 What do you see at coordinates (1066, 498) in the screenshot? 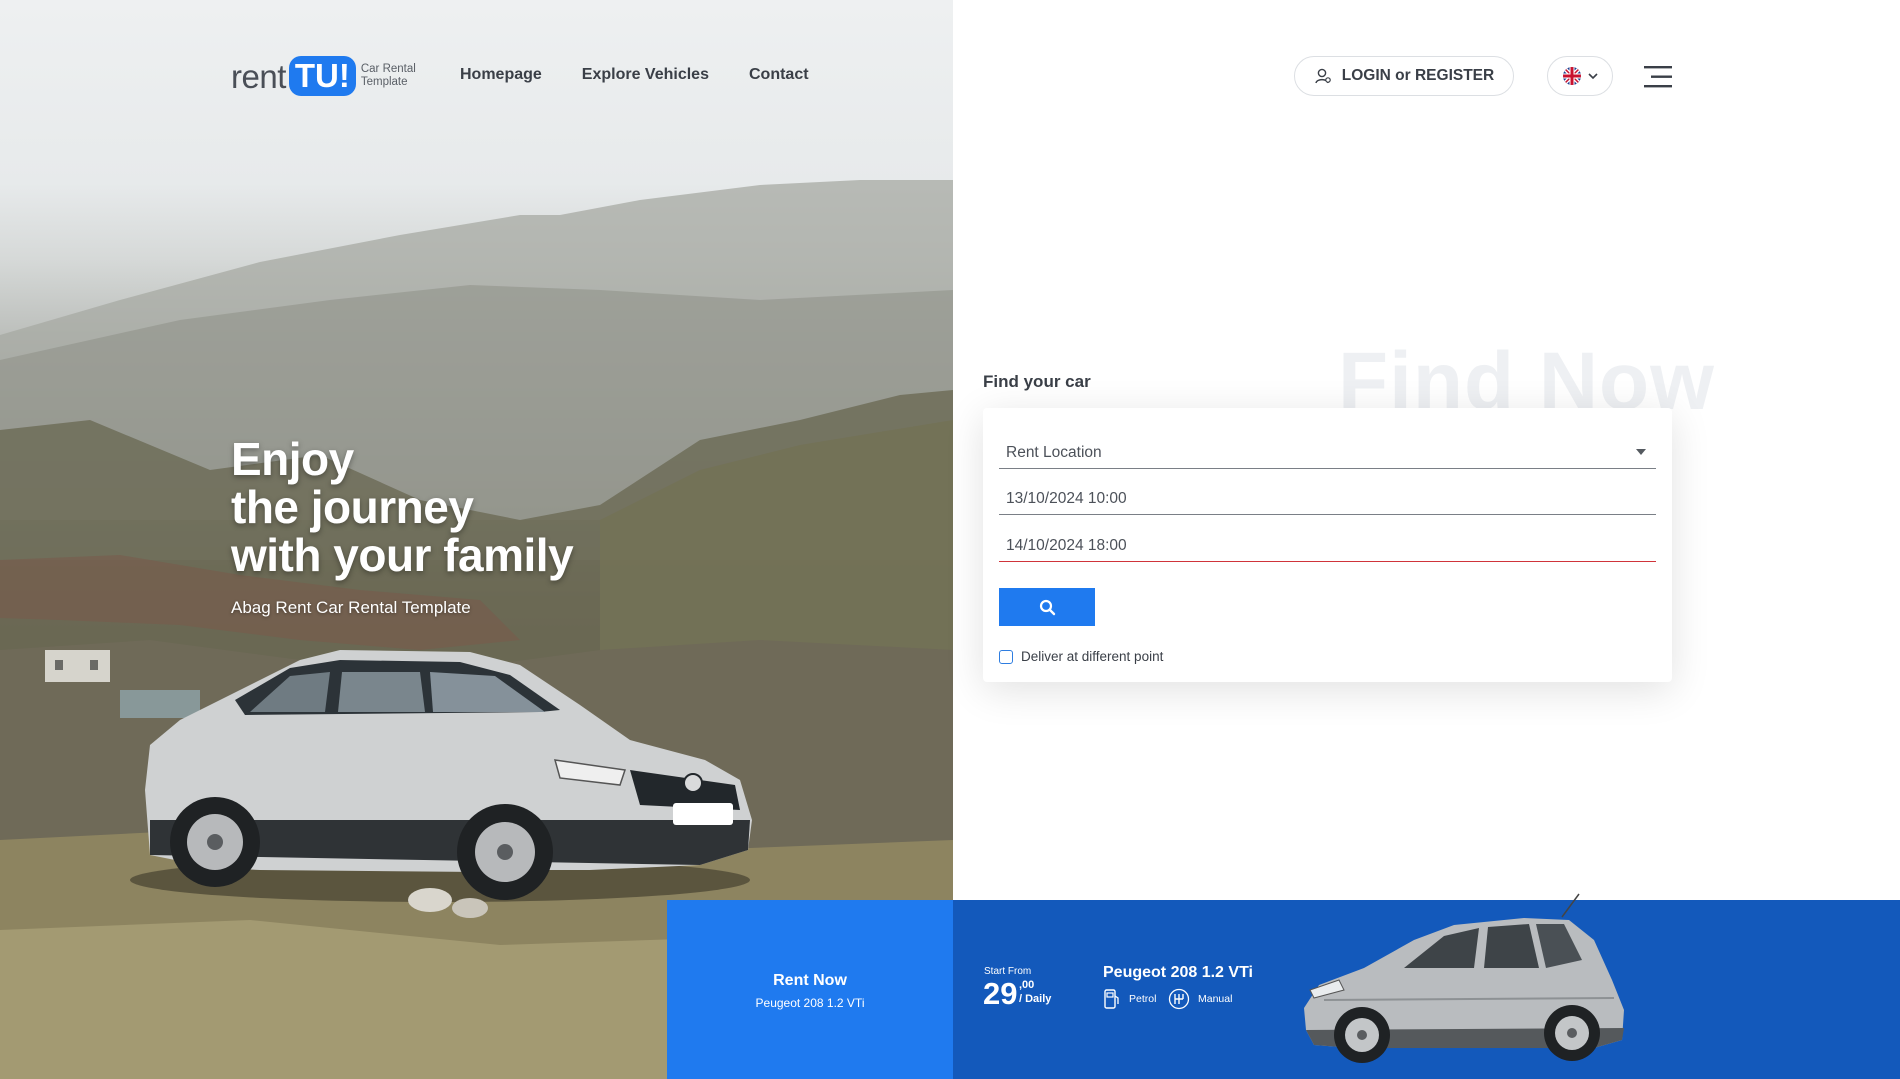
I see `pickup-datetime-value: 13/10/2024 10:00` at bounding box center [1066, 498].